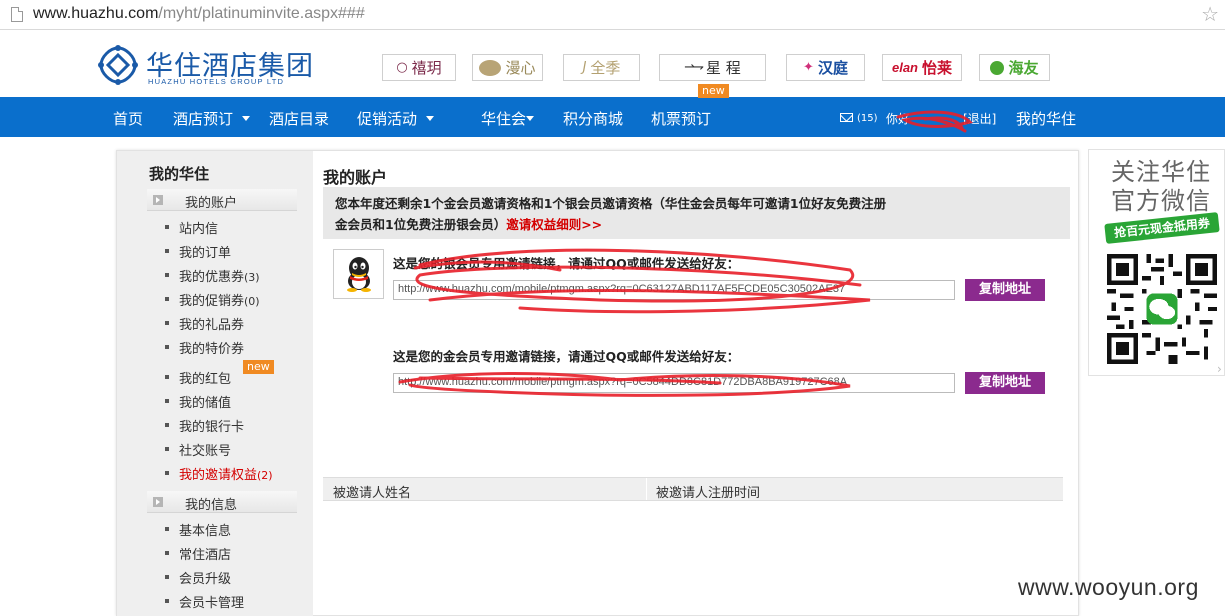 The image size is (1225, 616). What do you see at coordinates (222, 200) in the screenshot?
I see `sidebar-group-account: 我的账户` at bounding box center [222, 200].